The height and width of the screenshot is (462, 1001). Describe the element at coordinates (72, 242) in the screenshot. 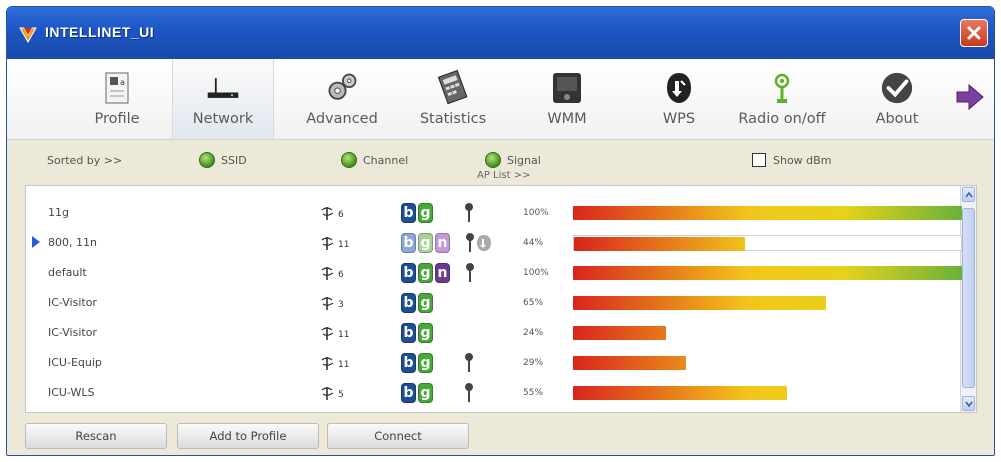

I see `network-ssid: 800, 11n` at that location.